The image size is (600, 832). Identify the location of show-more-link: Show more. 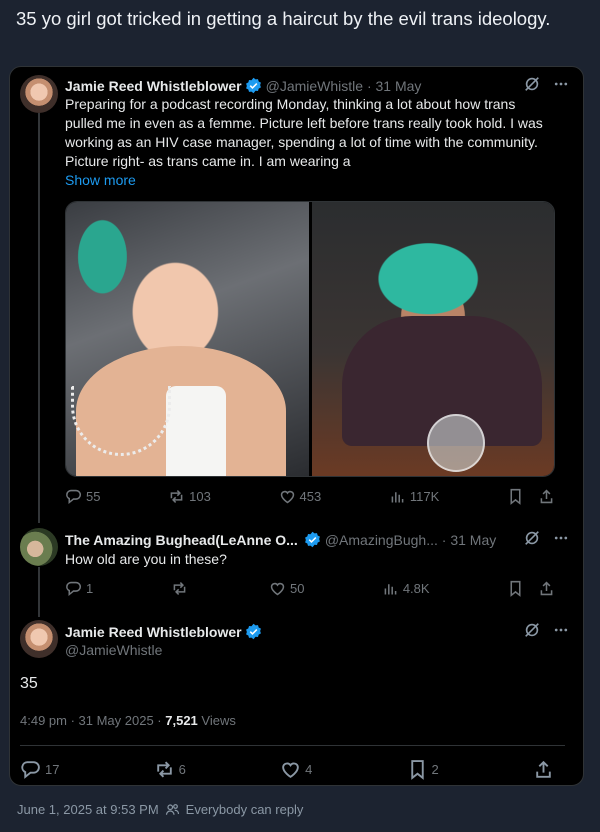
(100, 180).